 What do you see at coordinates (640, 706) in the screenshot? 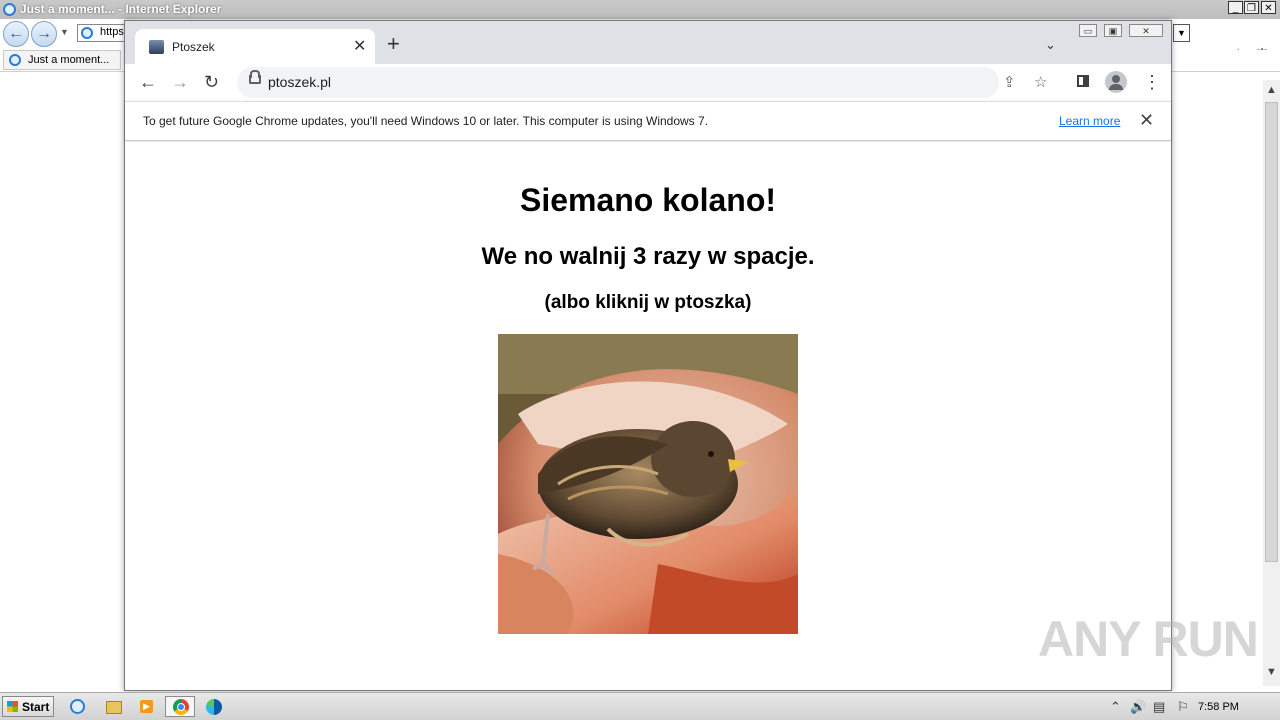
I see `taskbar: Start ▶ ⌃ 🔊 ▤ ⚐ 7:58 PM` at bounding box center [640, 706].